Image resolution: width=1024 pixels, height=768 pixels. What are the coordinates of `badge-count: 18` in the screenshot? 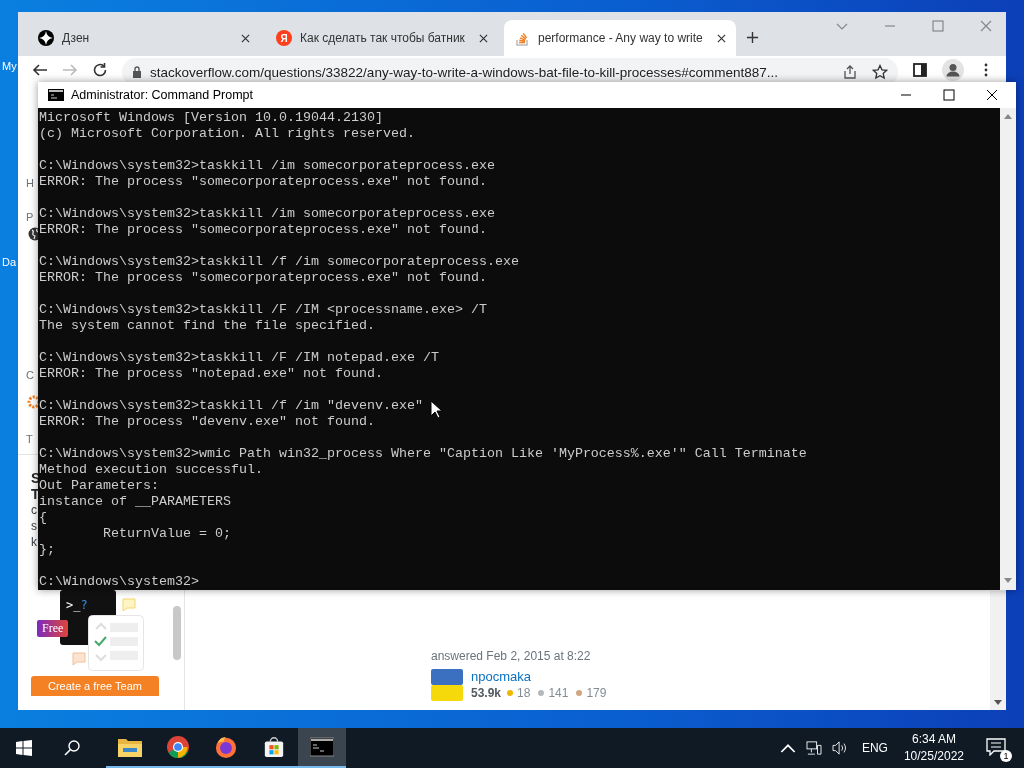 It's located at (524, 693).